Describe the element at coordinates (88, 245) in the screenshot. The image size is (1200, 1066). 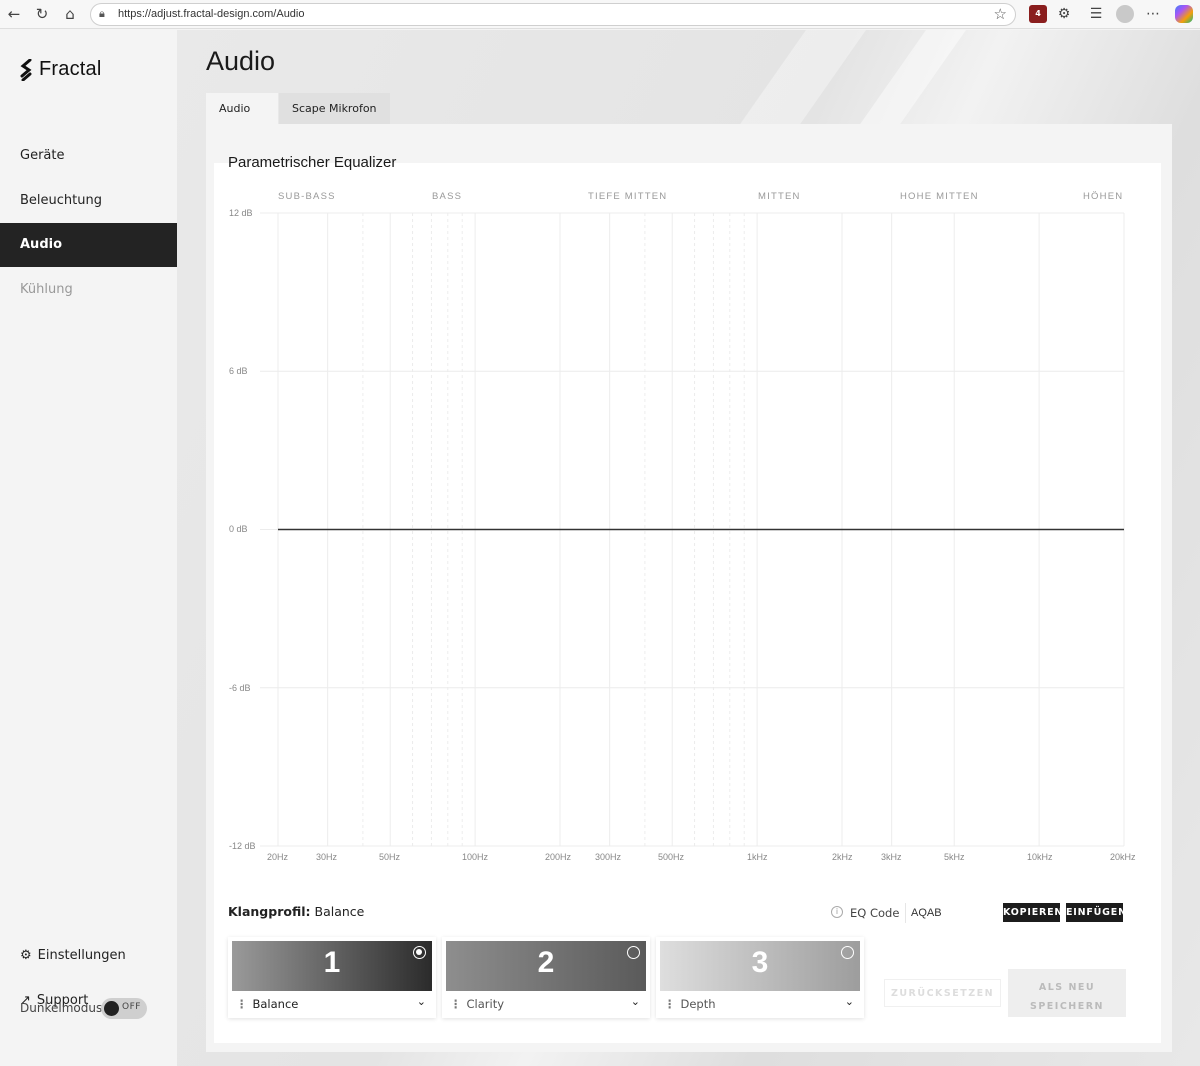
I see `sidebar-item-audio: Audio` at that location.